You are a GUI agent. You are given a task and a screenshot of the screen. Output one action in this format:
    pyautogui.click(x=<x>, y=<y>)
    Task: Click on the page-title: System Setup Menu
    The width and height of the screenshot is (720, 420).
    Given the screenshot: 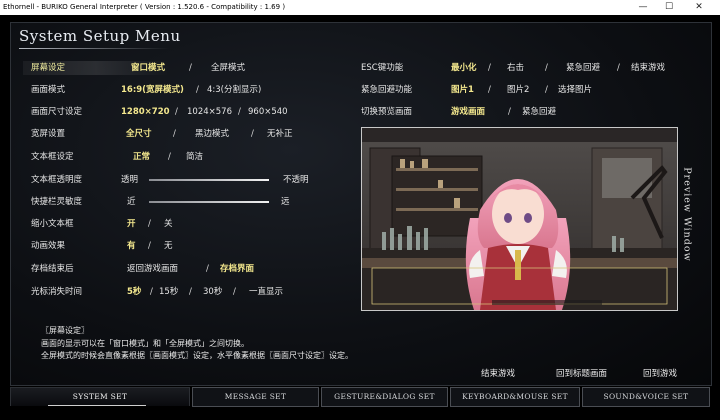 What is the action you would take?
    pyautogui.click(x=100, y=36)
    